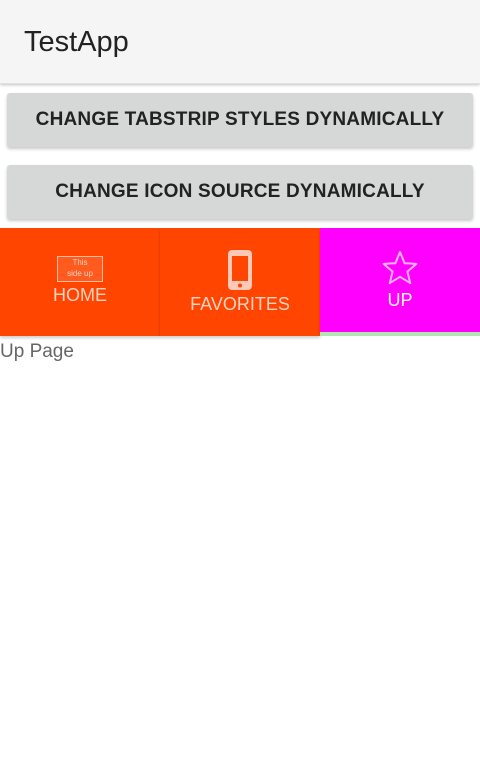 The width and height of the screenshot is (480, 764). What do you see at coordinates (240, 304) in the screenshot?
I see `tab-favorites-label: FAVORITES` at bounding box center [240, 304].